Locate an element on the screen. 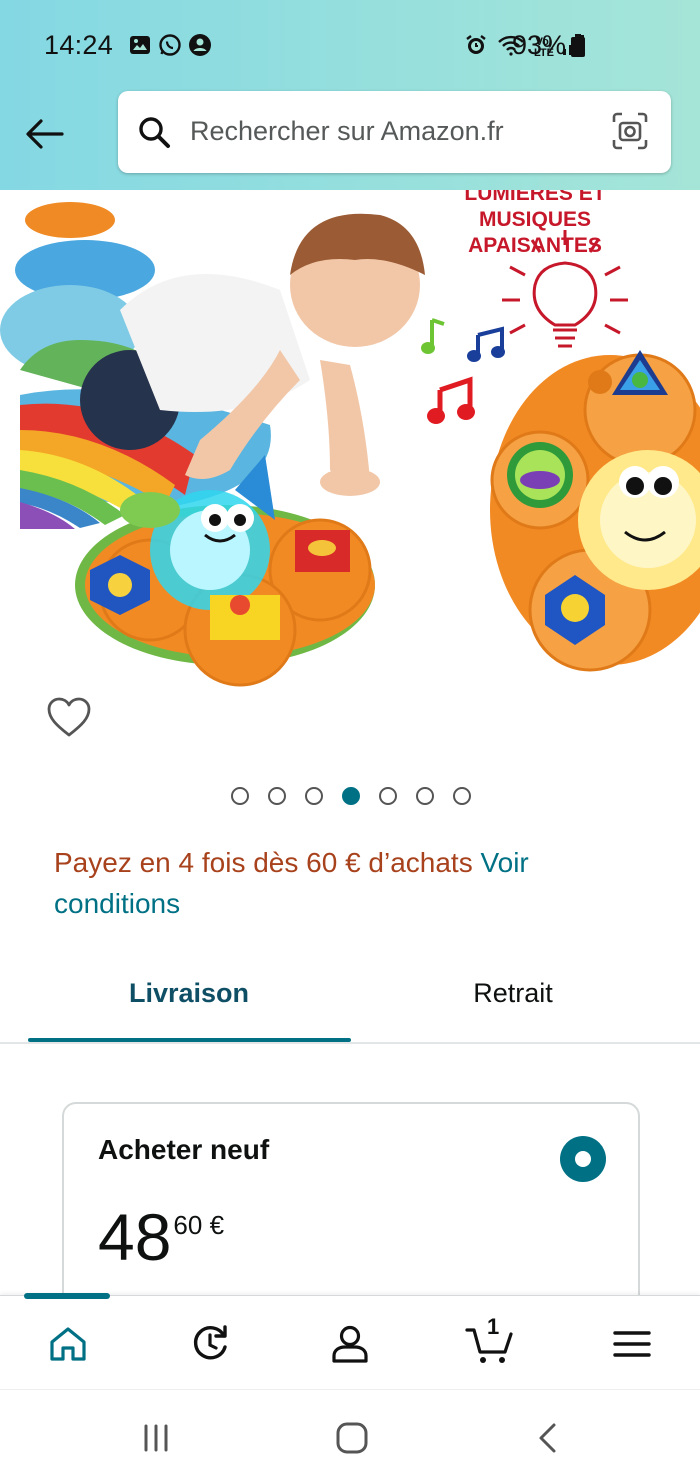 This screenshot has width=700, height=1480. nav-account is located at coordinates (350, 1344).